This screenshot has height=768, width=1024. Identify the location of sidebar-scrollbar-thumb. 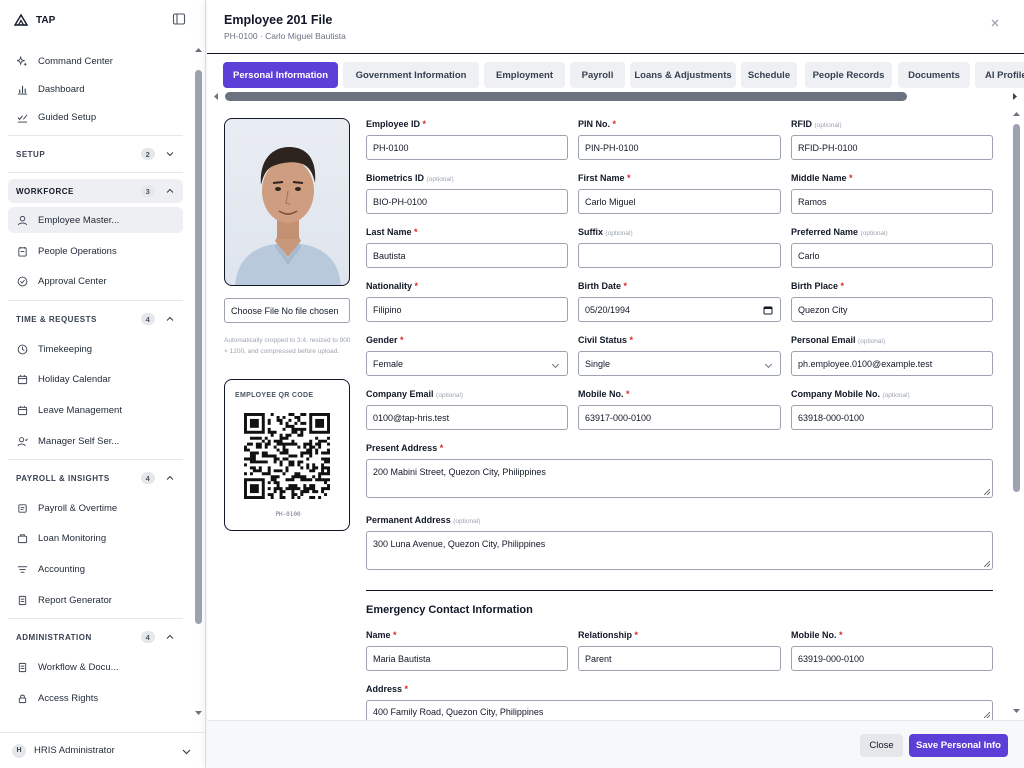
(198, 347).